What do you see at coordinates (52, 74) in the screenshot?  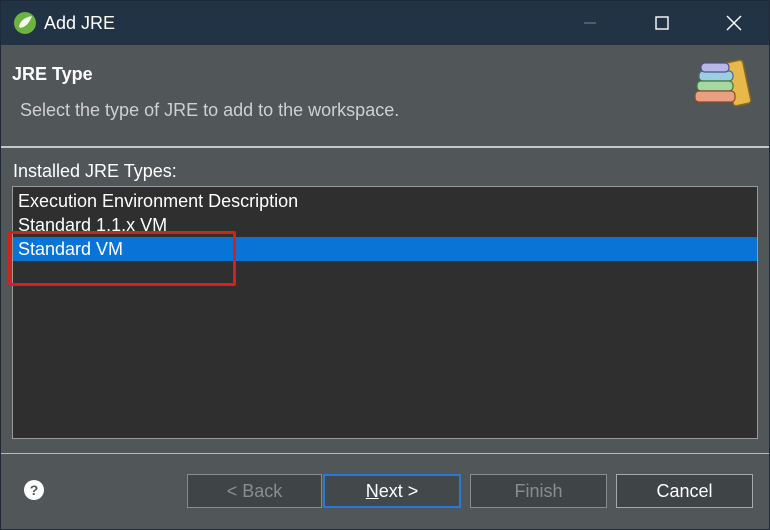 I see `page-title: JRE Type` at bounding box center [52, 74].